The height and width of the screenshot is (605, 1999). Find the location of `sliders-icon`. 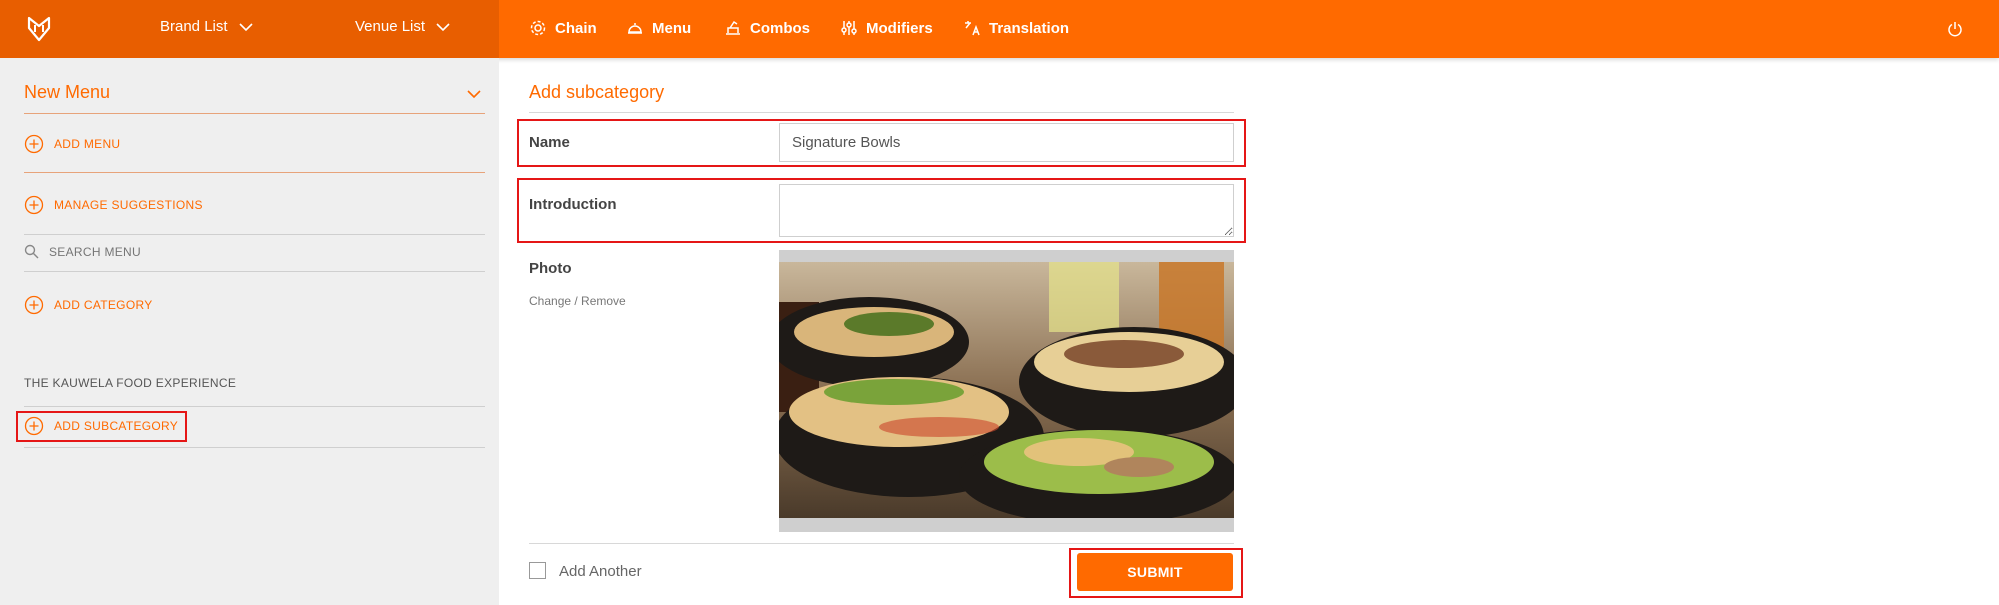

sliders-icon is located at coordinates (849, 28).